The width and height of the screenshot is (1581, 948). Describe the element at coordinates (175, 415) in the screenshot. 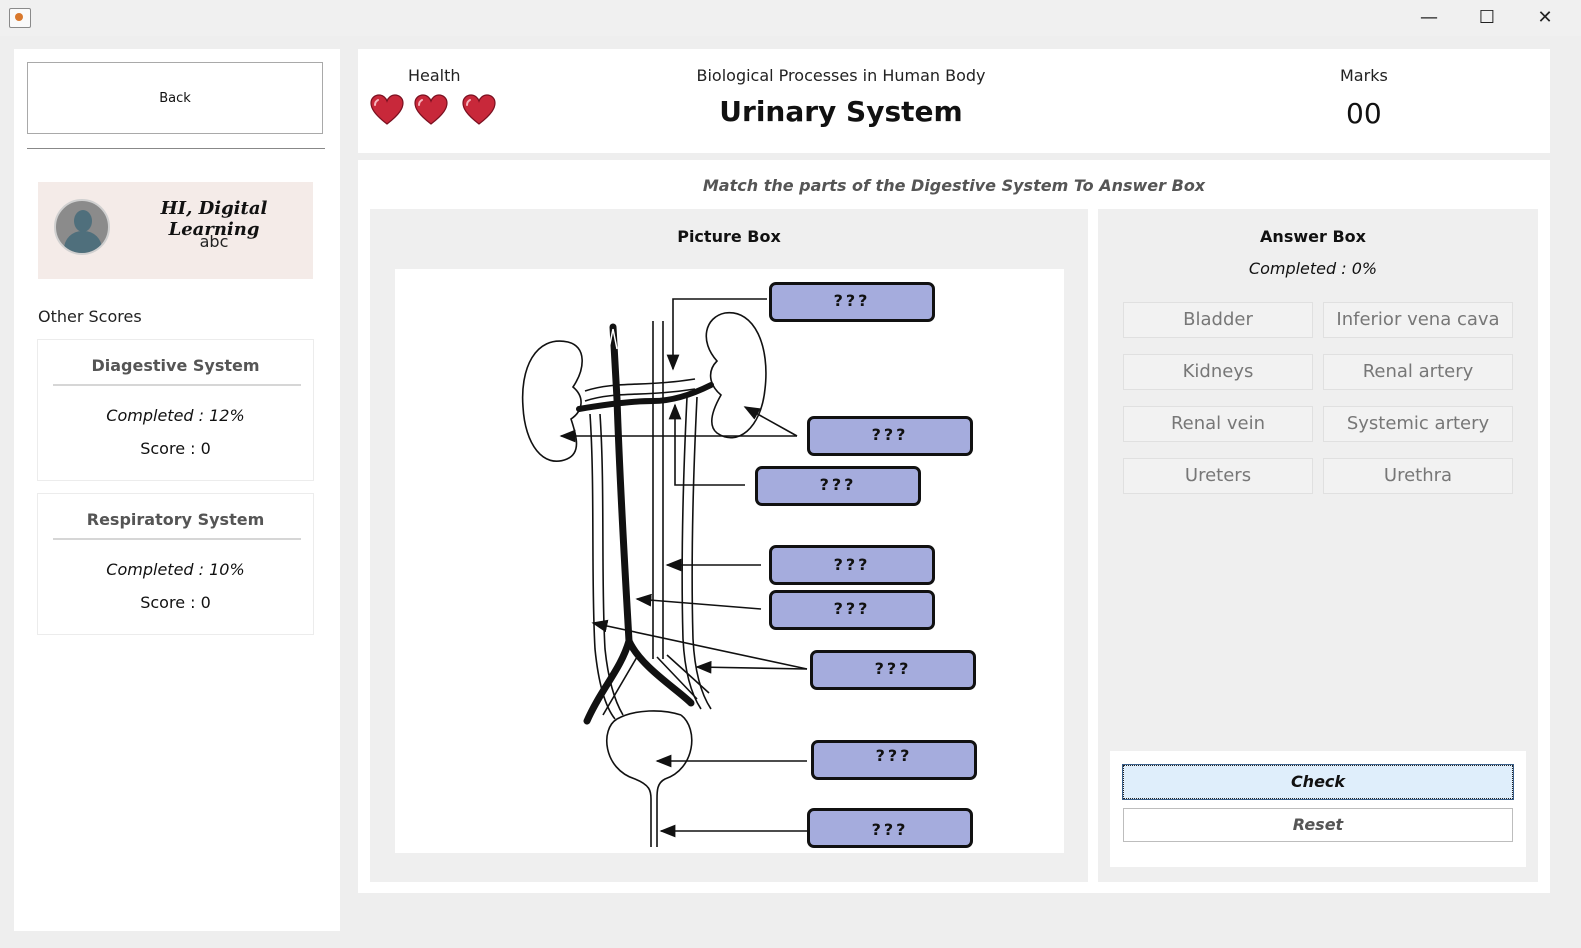

I see `score-card-completed: Completed : 12%` at that location.